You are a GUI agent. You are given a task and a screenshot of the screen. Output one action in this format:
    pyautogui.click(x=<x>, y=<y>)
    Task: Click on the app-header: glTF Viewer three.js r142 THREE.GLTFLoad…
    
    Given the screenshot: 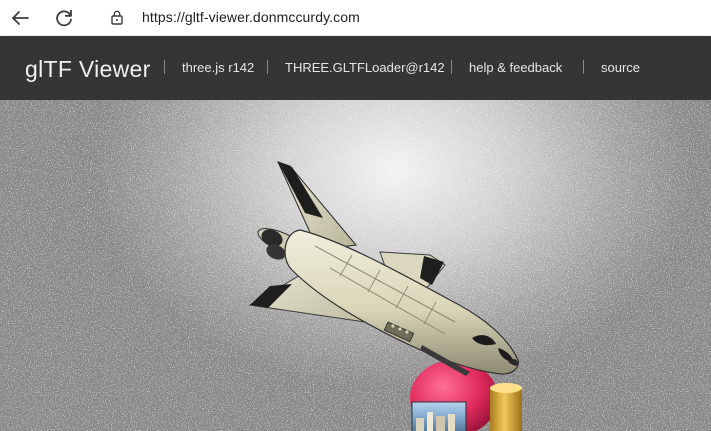 What is the action you would take?
    pyautogui.click(x=355, y=68)
    